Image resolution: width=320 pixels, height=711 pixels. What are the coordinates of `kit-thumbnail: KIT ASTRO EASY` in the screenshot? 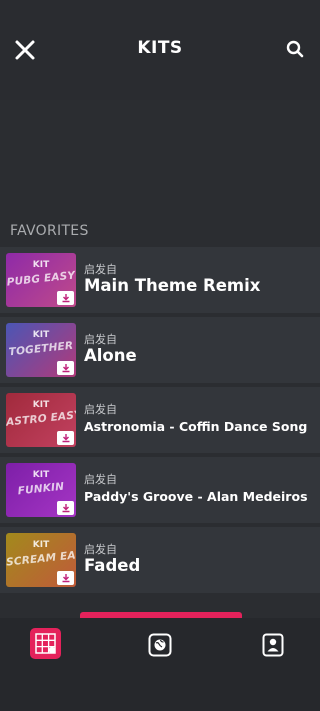 It's located at (41, 420).